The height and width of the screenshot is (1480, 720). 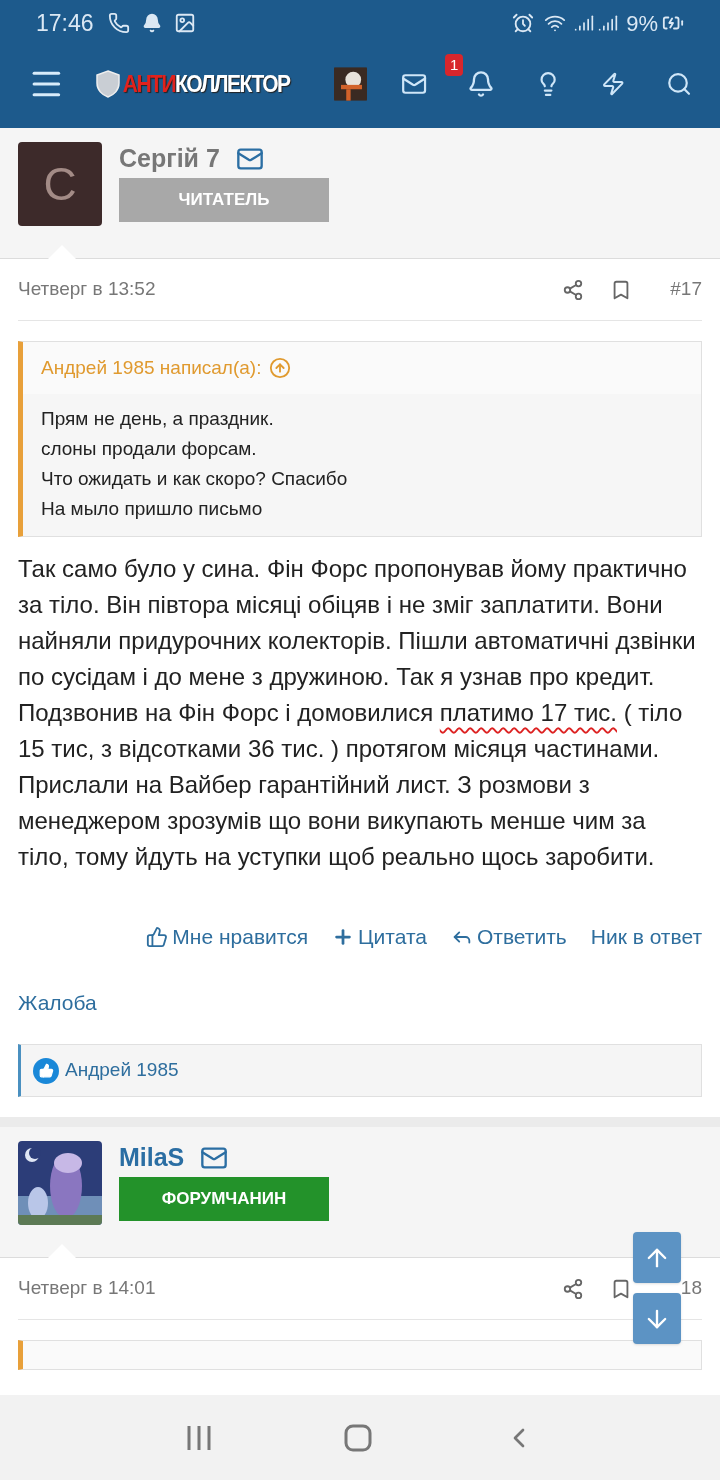 I want to click on report-link: Жалоба, so click(x=57, y=1002).